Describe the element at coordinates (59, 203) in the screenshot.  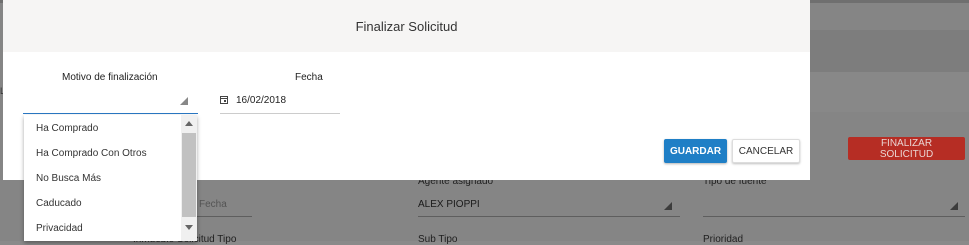
I see `dropdown-option: Caducado` at that location.